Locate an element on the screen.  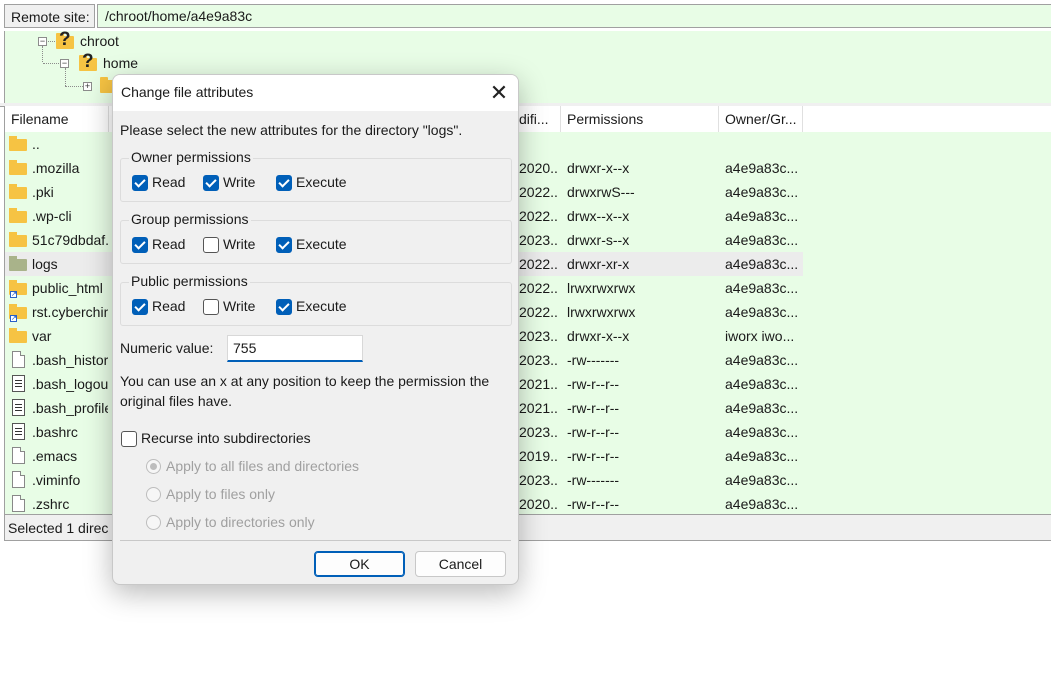
apply-dirs-label: Apply to directories only is located at coordinates (240, 522).